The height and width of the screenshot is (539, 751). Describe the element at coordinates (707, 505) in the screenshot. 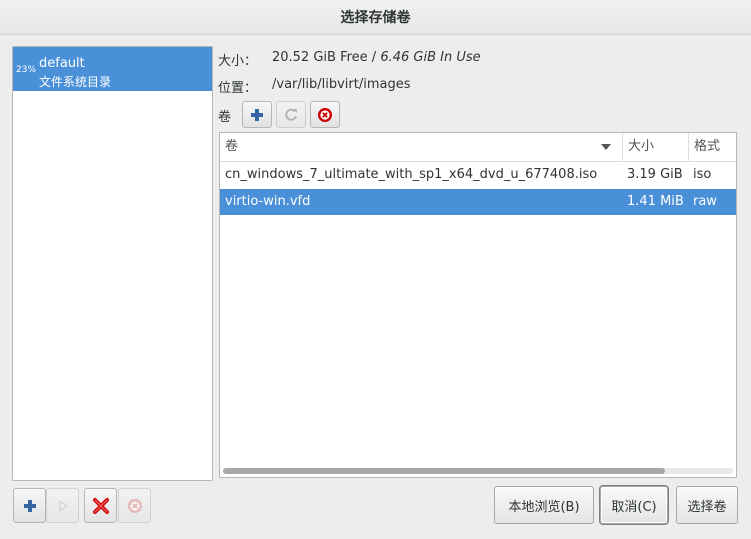

I see `choose-volume-button: 选择卷` at that location.